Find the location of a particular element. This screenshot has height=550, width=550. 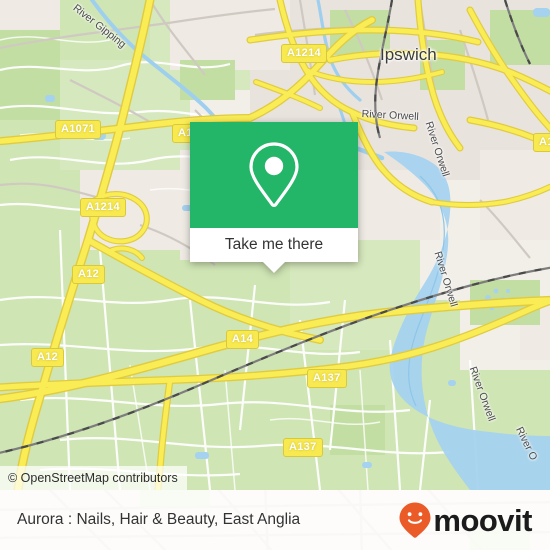

road-shield-a12-lower: A12 is located at coordinates (48, 357).